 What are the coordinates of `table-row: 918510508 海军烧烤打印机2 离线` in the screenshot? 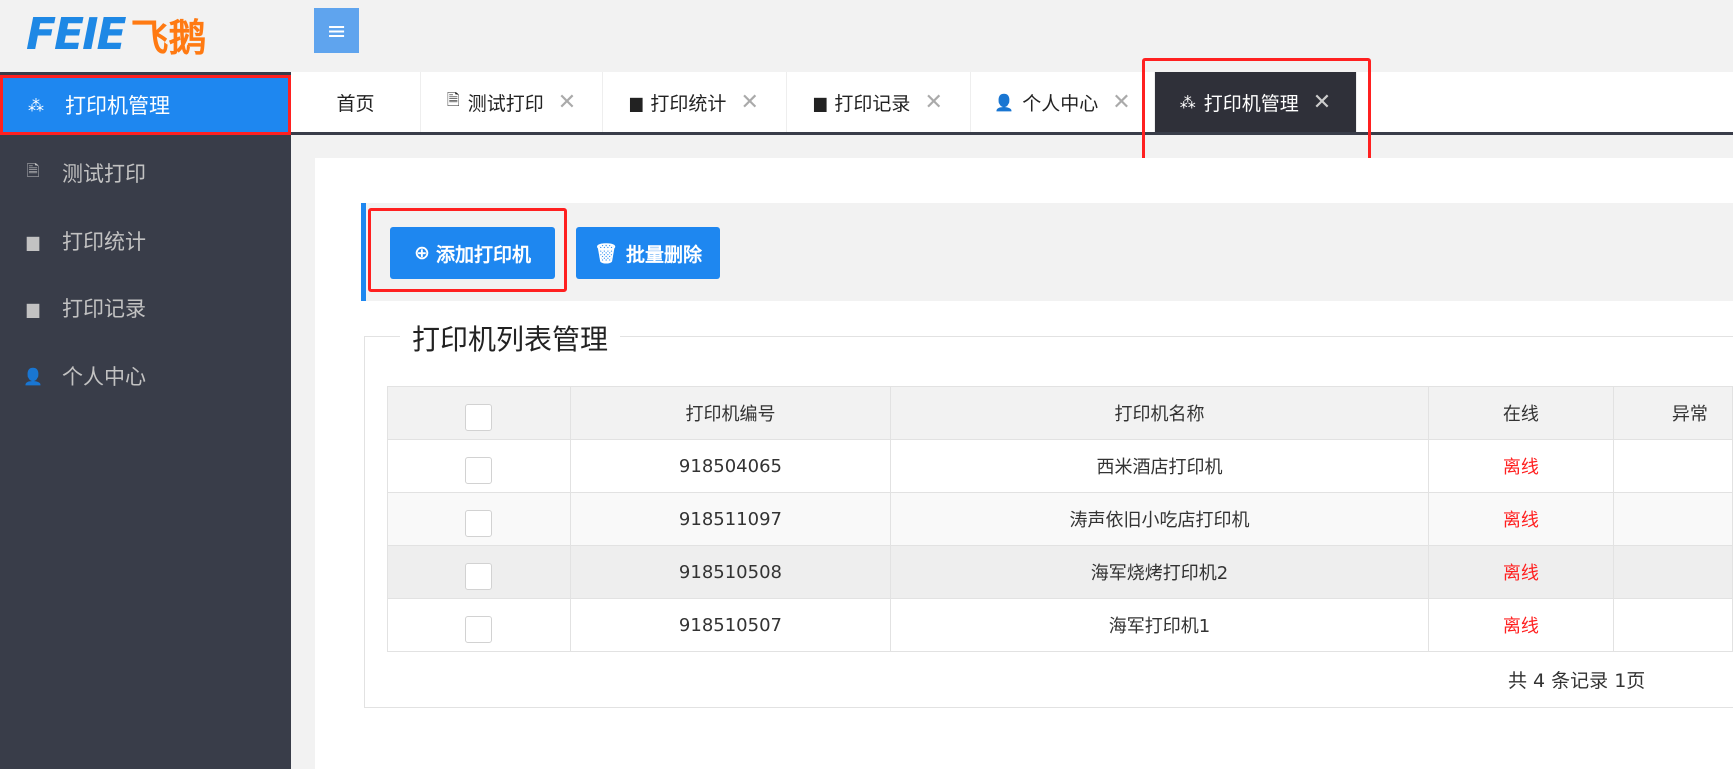 It's located at (1060, 572).